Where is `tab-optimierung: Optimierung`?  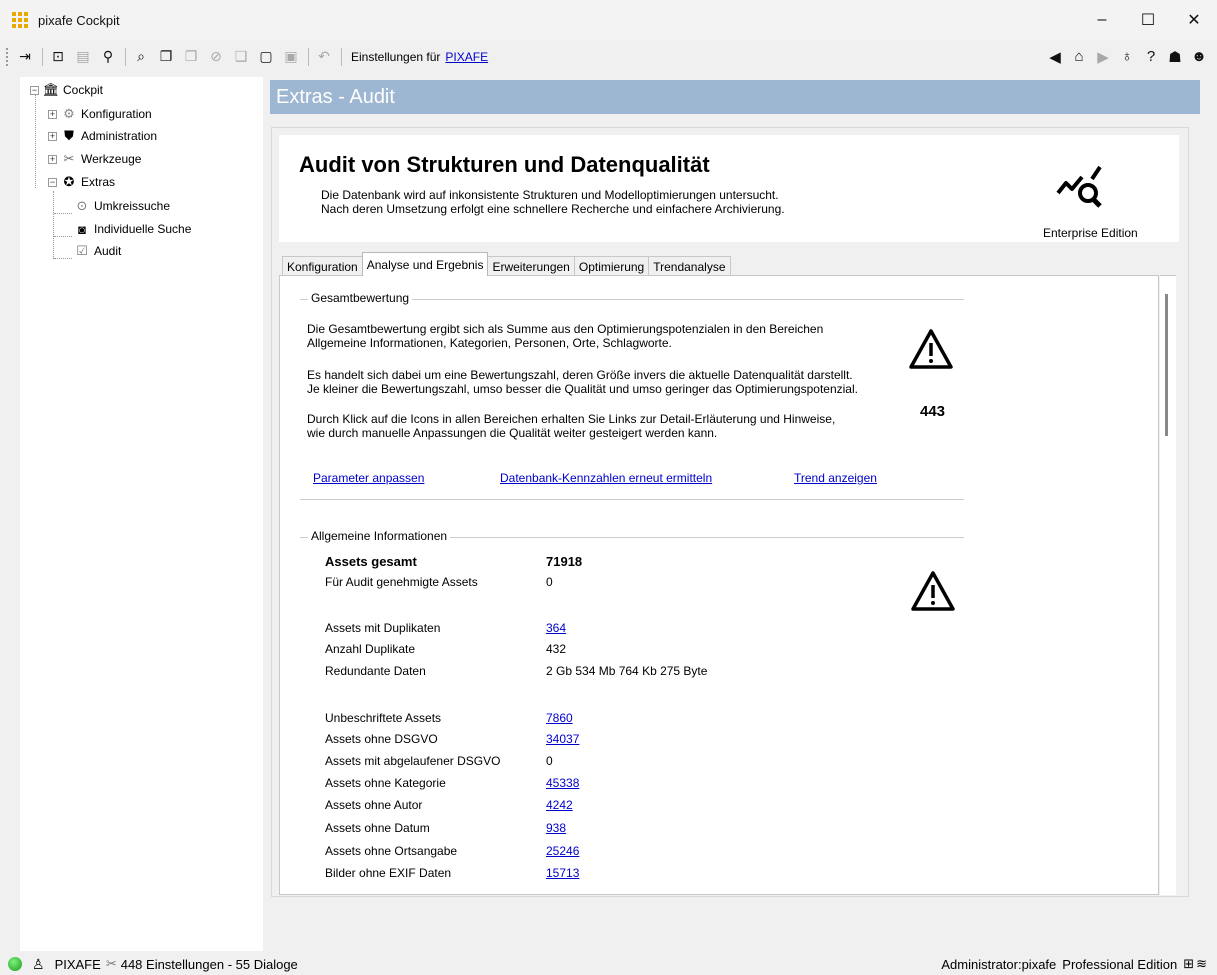
tab-optimierung: Optimierung is located at coordinates (611, 266).